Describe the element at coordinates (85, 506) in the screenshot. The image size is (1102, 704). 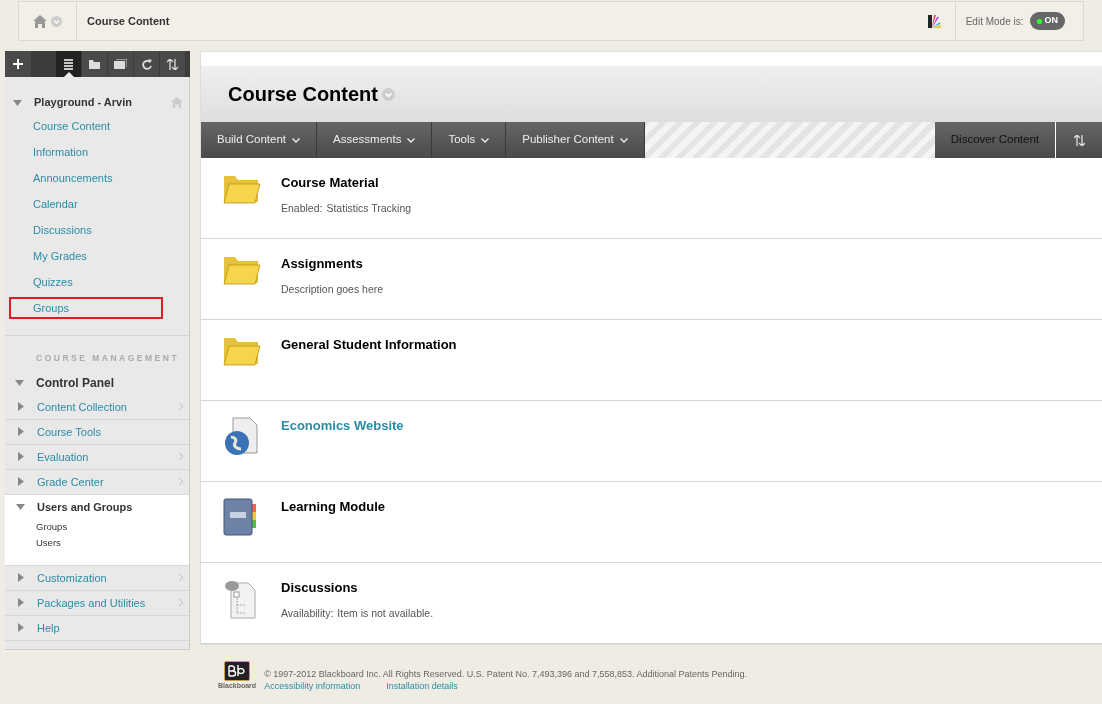
I see `control-panel-link: Users and Groups` at that location.